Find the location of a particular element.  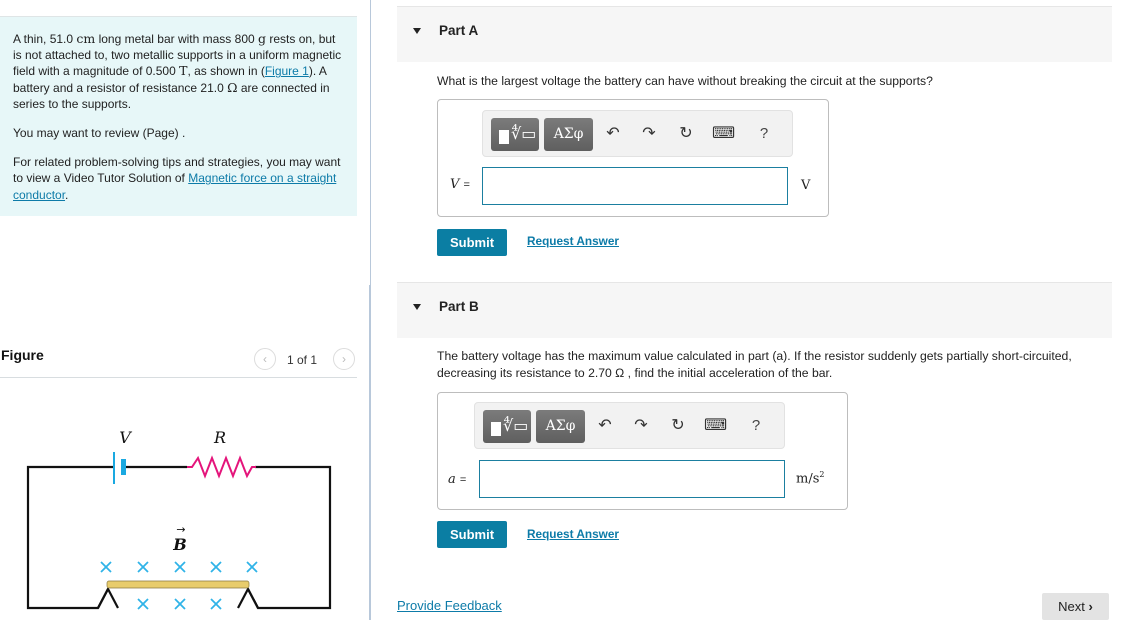

right-support is located at coordinates (248, 597).